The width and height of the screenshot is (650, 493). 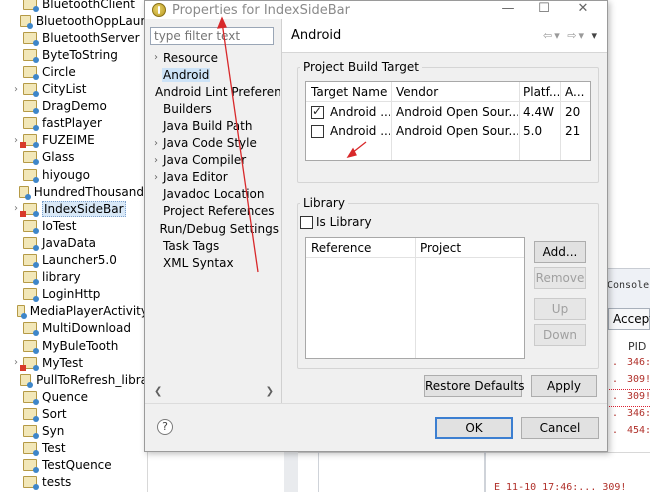 What do you see at coordinates (214, 392) in the screenshot?
I see `horizontal-scrollbar: ❮ ❯` at bounding box center [214, 392].